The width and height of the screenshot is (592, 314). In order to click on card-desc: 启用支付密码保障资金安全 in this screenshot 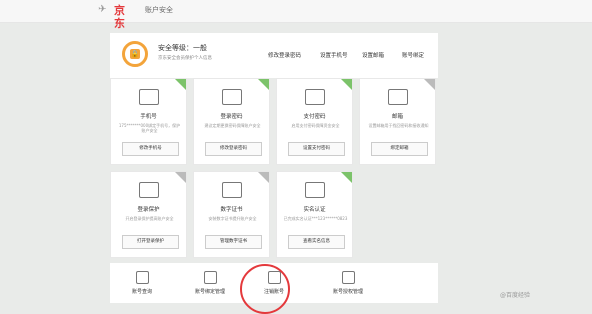, I will do `click(315, 125)`.